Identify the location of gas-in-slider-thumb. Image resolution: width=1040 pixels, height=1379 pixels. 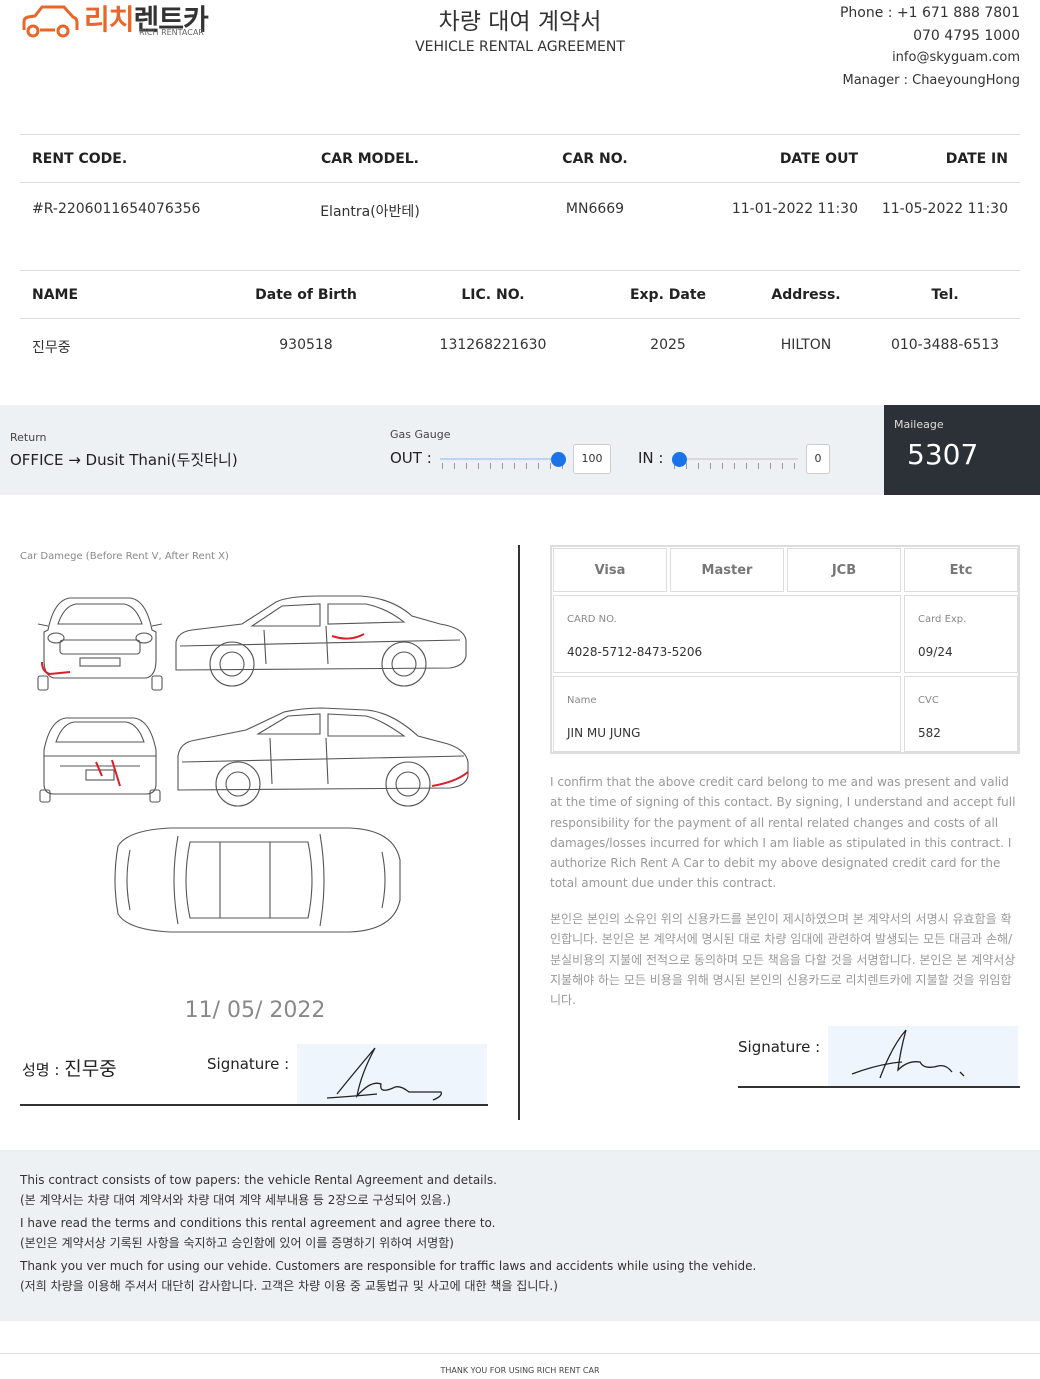
(679, 459).